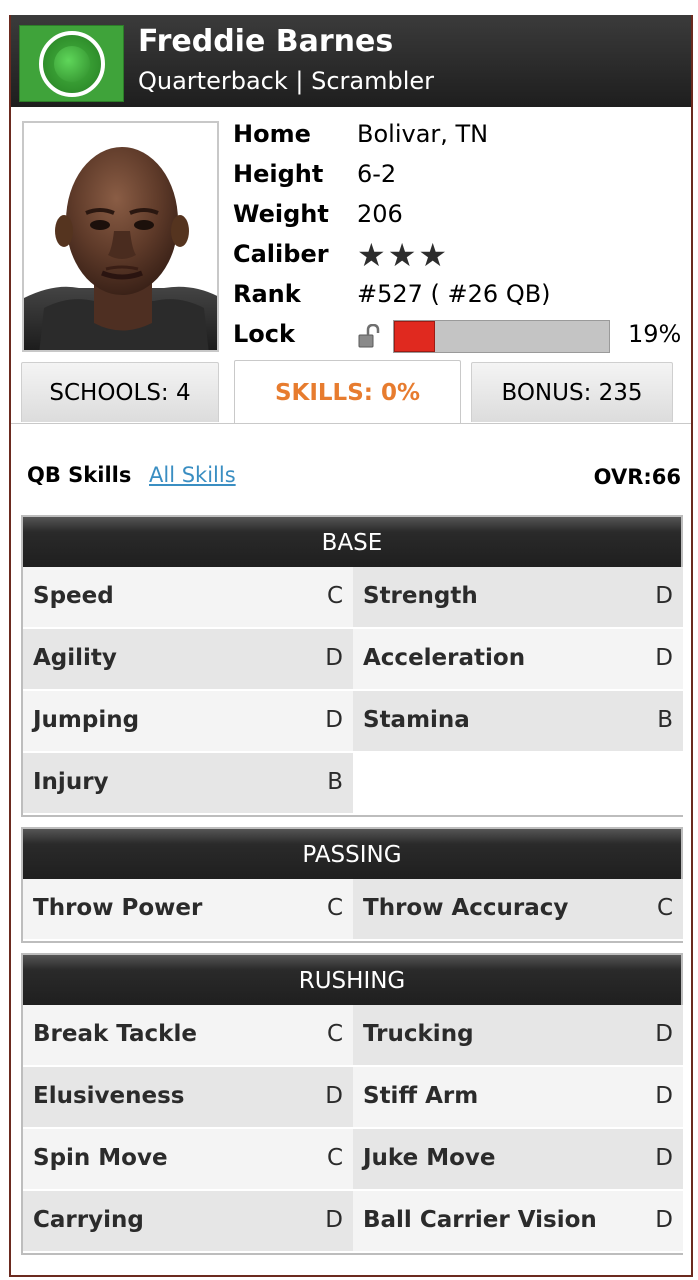 The height and width of the screenshot is (1280, 698). What do you see at coordinates (403, 255) in the screenshot?
I see `caliber-star-icon: ★★★` at bounding box center [403, 255].